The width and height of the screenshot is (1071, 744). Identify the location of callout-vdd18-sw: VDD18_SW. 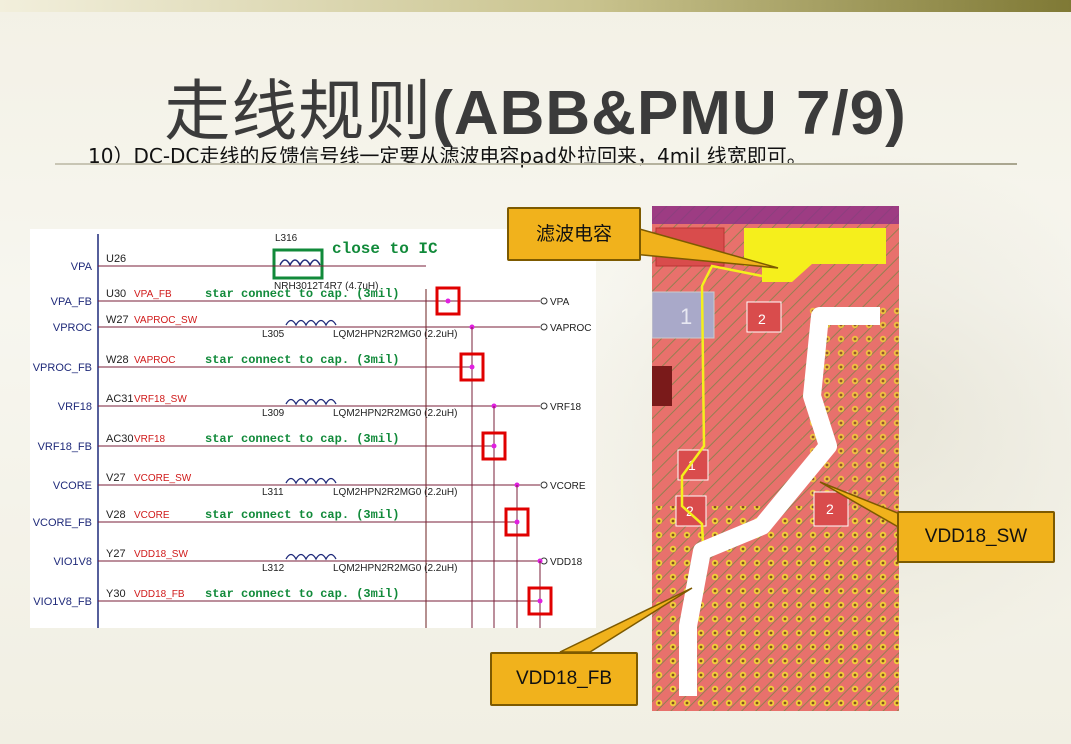
(976, 537).